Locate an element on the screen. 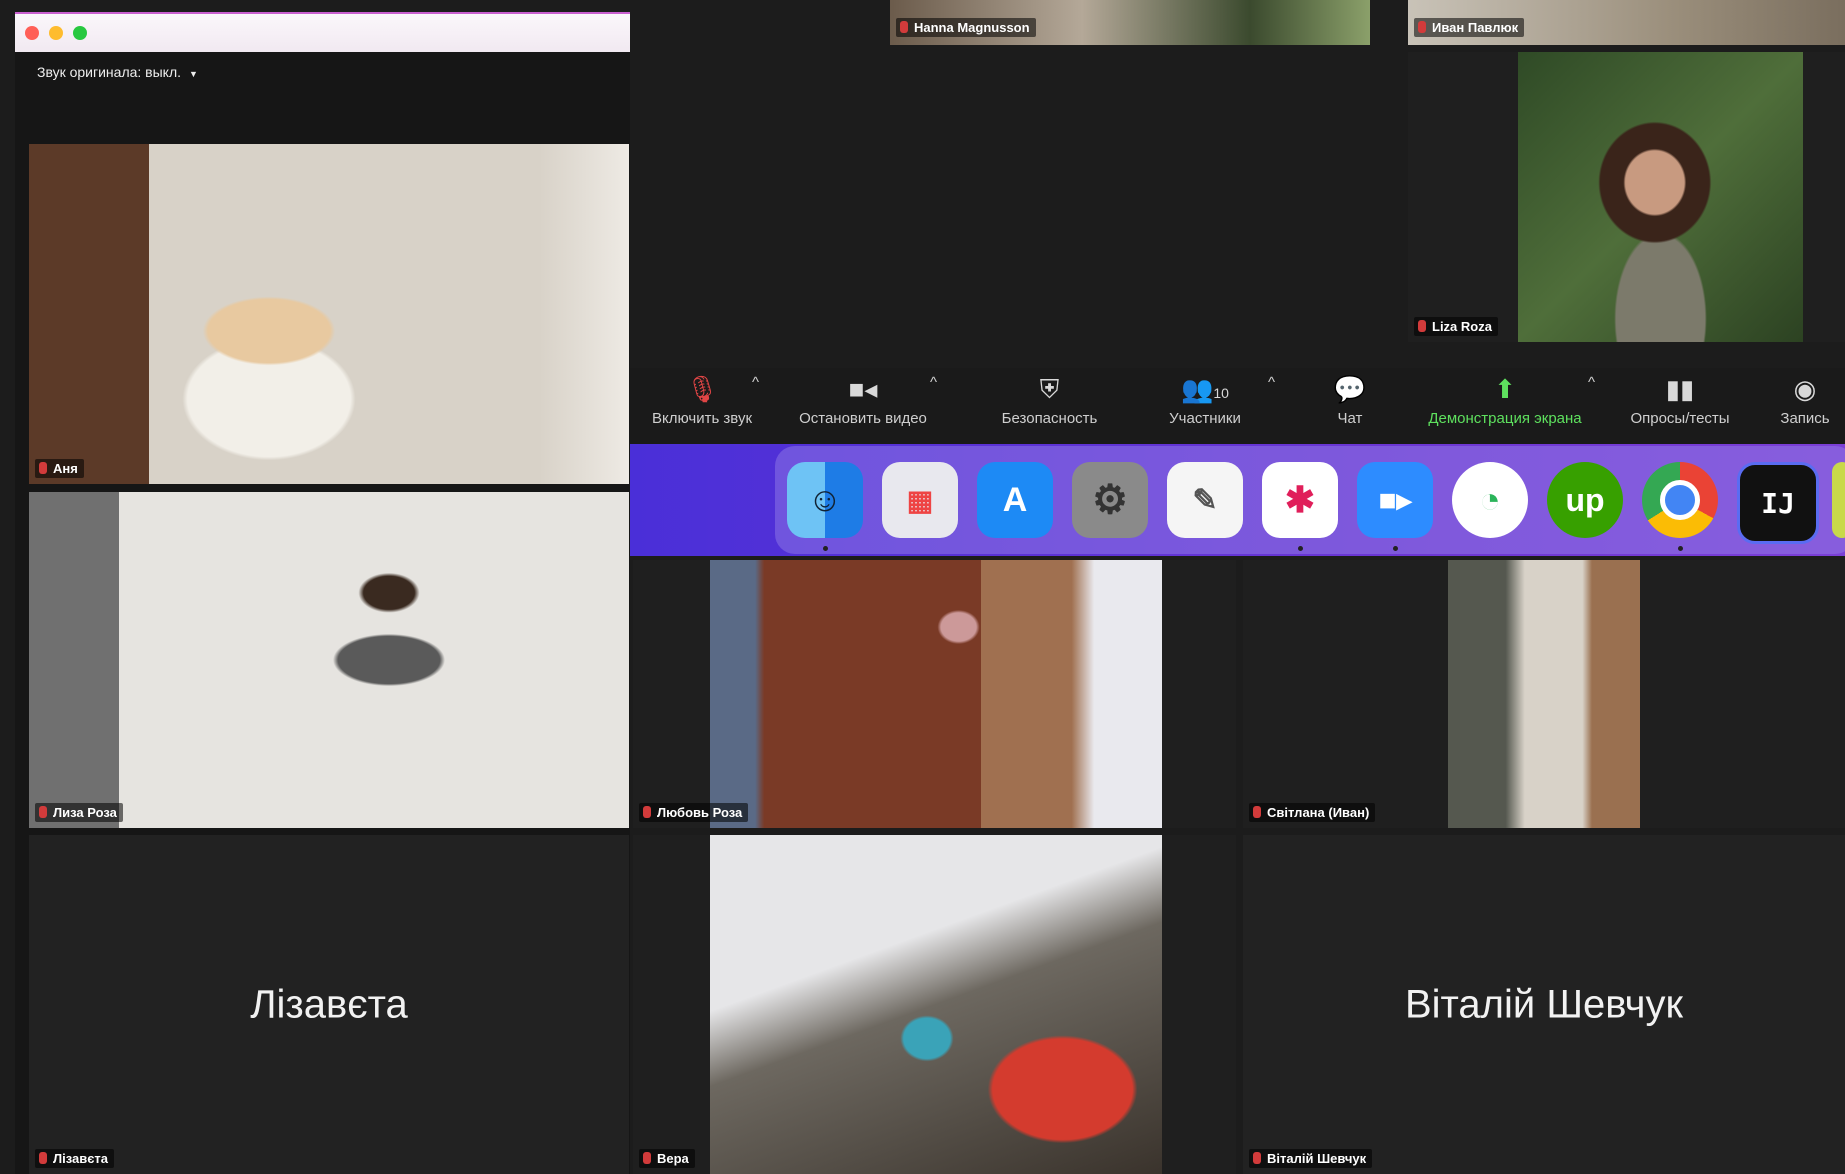 The height and width of the screenshot is (1174, 1845). intellij-icon: IJ is located at coordinates (1778, 503).